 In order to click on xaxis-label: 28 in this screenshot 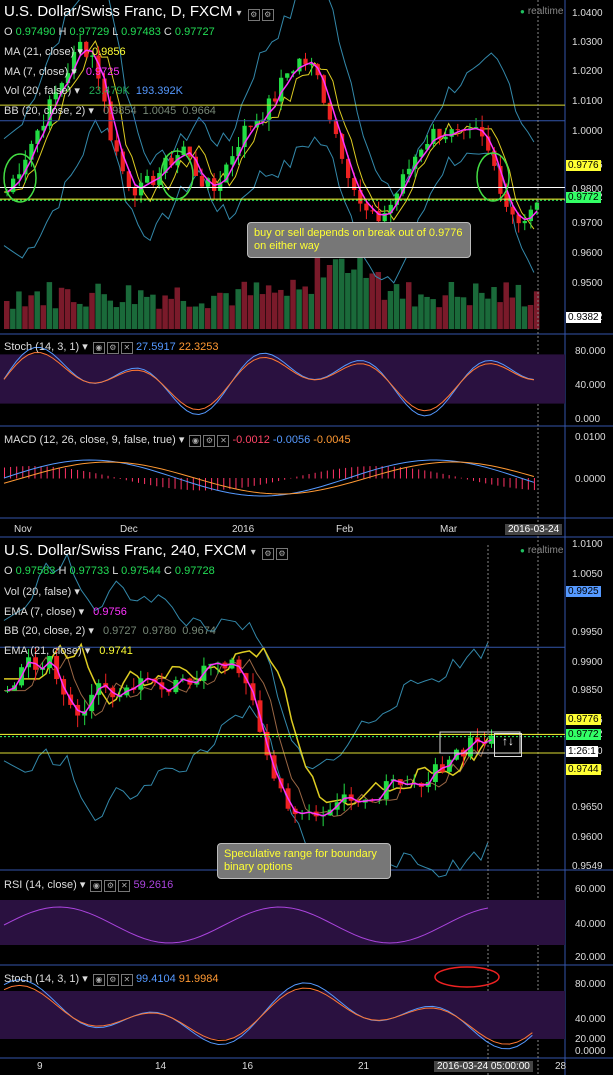, I will do `click(561, 1066)`.